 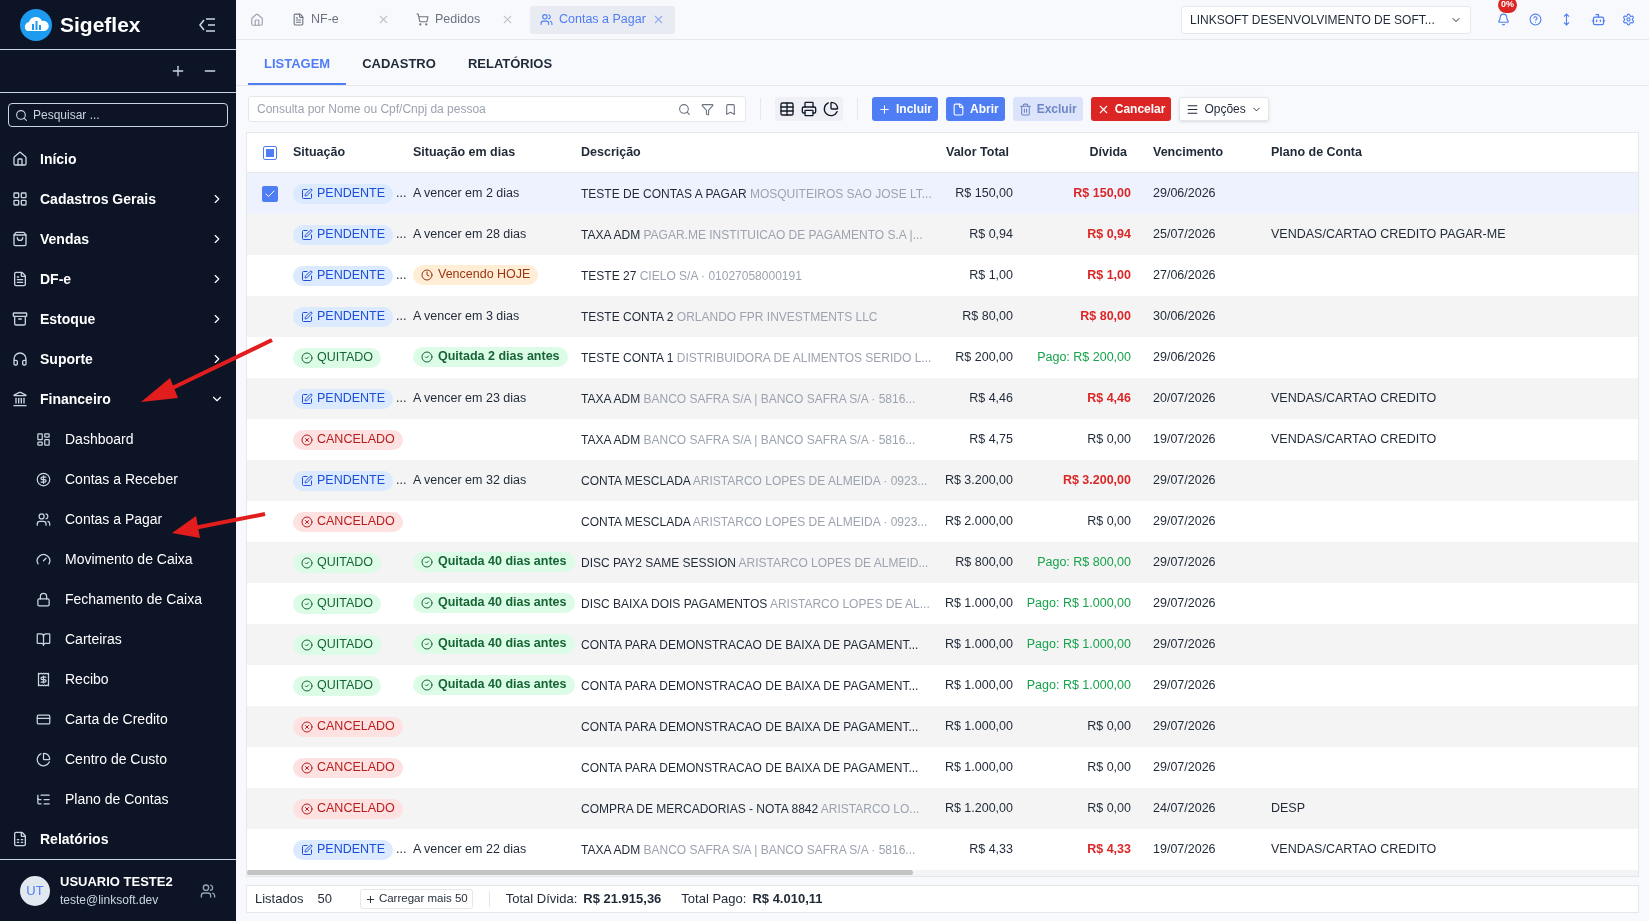 I want to click on robot-icon, so click(x=1598, y=19).